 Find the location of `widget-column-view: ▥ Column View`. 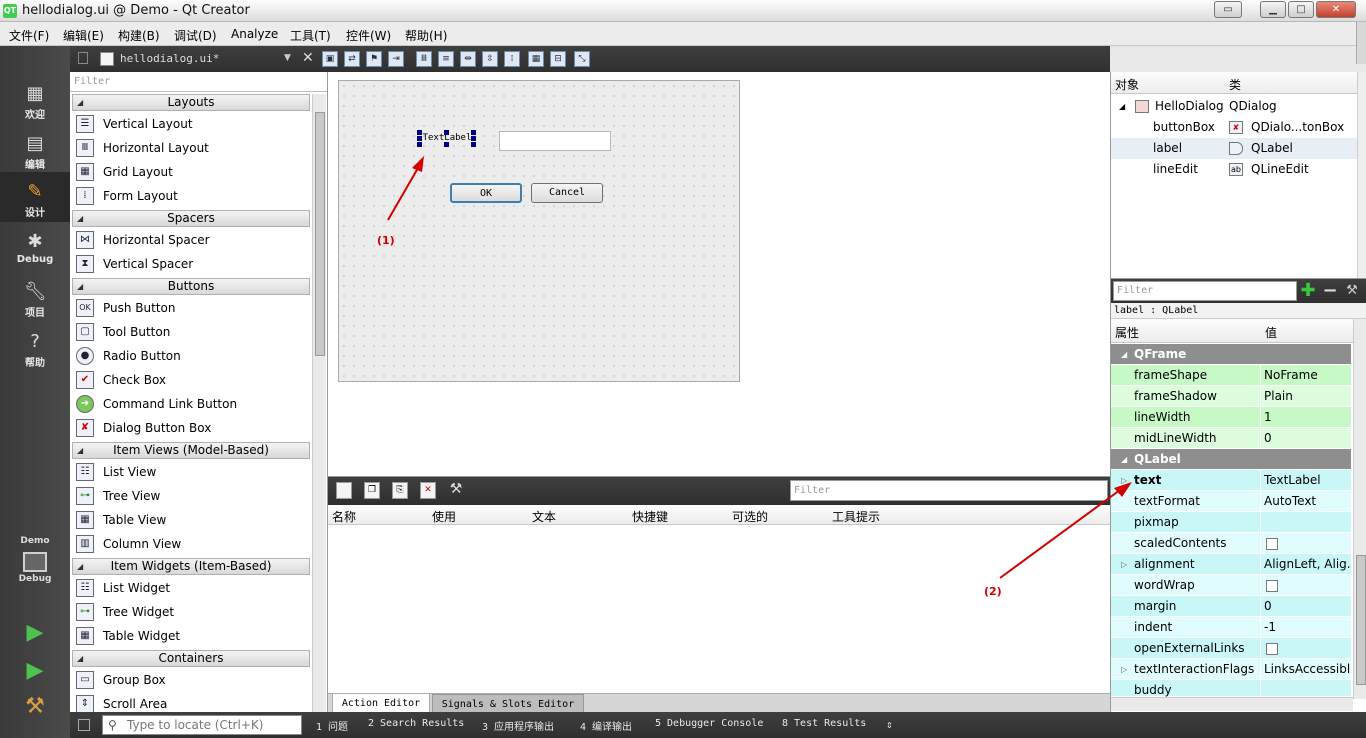

widget-column-view: ▥ Column View is located at coordinates (191, 544).